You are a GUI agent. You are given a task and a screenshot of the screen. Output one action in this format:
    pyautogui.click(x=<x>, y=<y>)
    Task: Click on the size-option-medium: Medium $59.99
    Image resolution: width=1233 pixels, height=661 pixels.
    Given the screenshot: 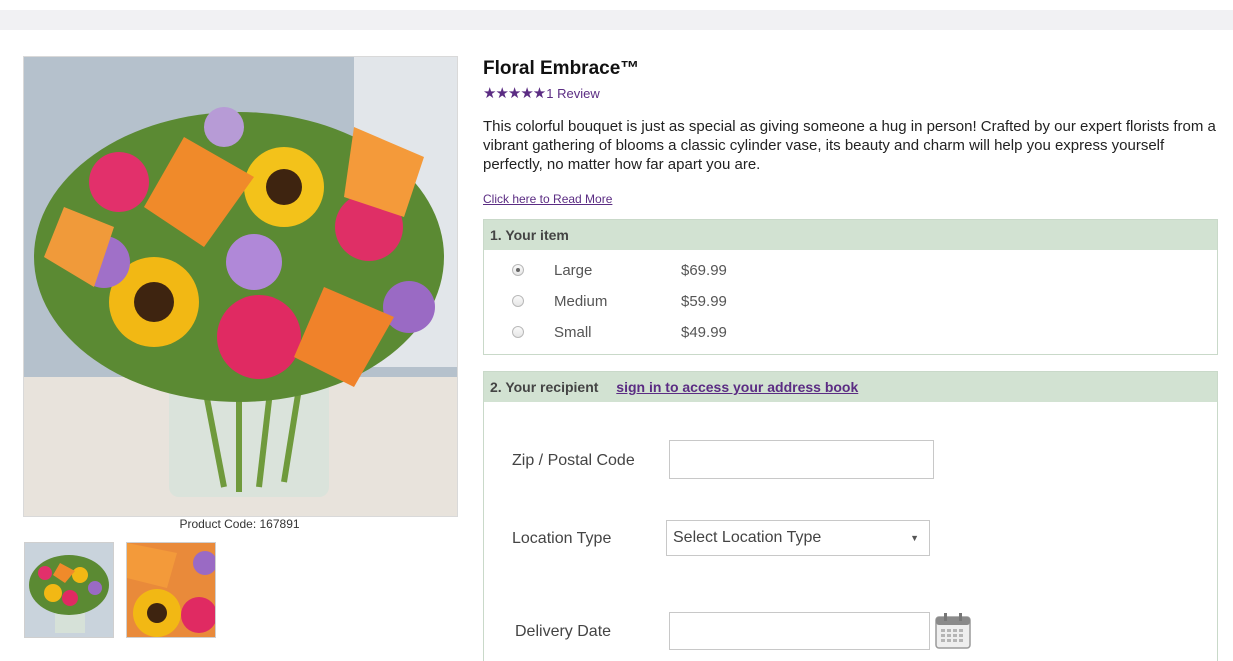 What is the action you would take?
    pyautogui.click(x=619, y=301)
    